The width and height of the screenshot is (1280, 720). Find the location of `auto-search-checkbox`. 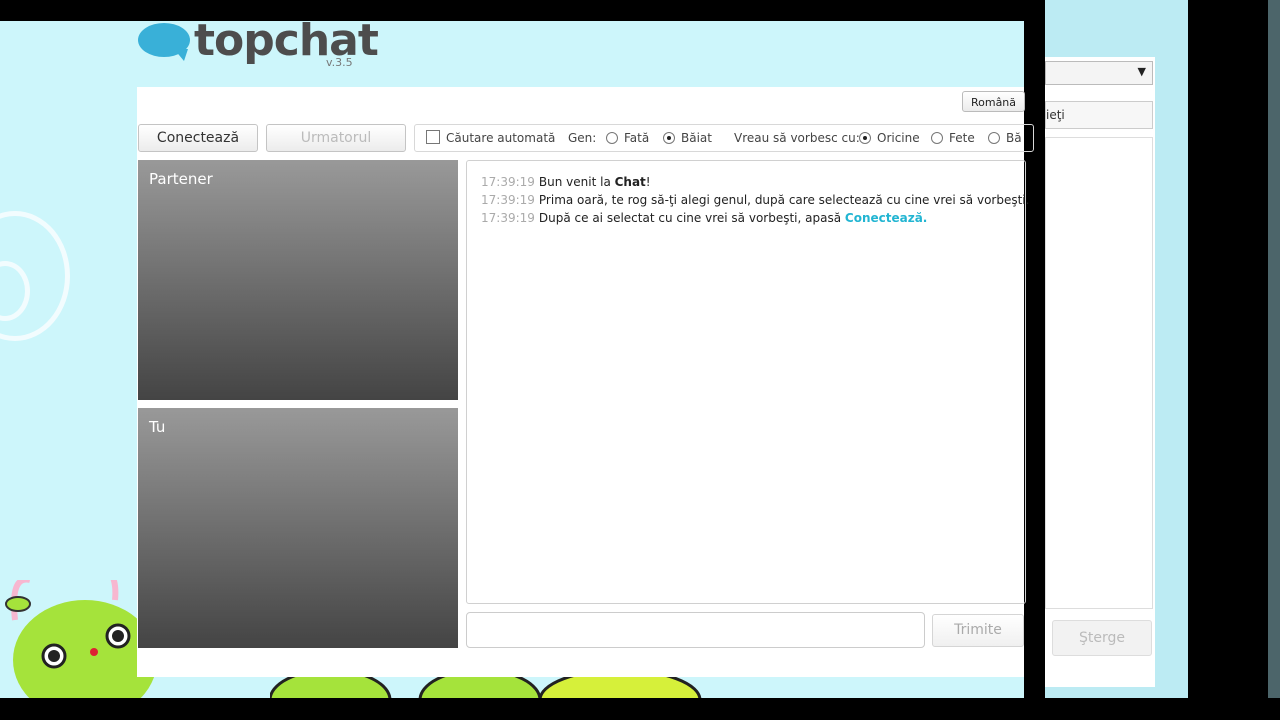

auto-search-checkbox is located at coordinates (433, 137).